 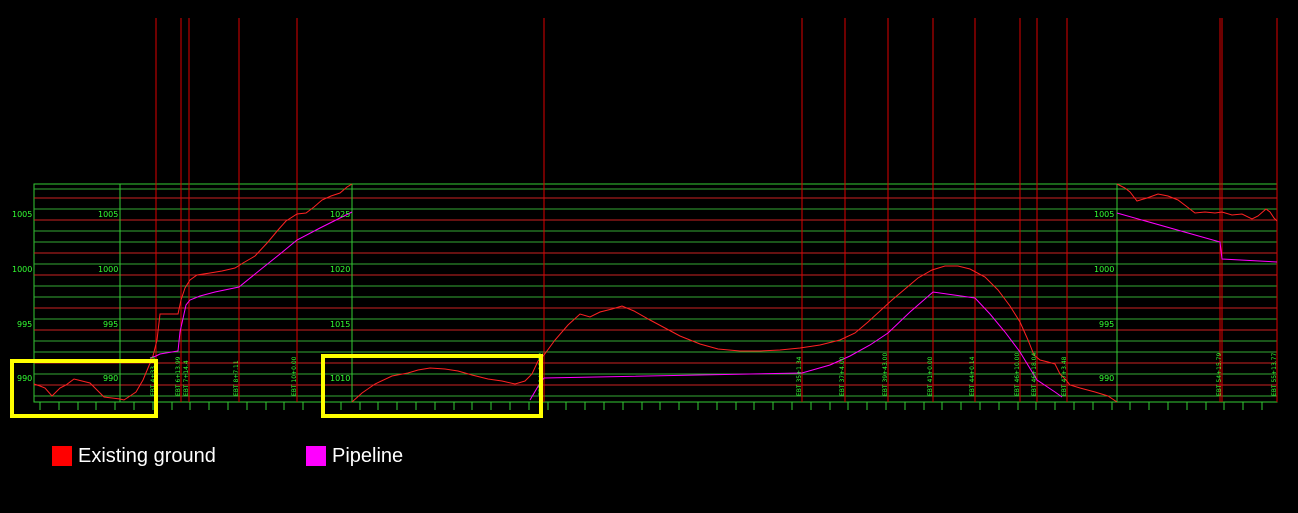 What do you see at coordinates (186, 378) in the screenshot?
I see `station-label: EBT 7+14.4` at bounding box center [186, 378].